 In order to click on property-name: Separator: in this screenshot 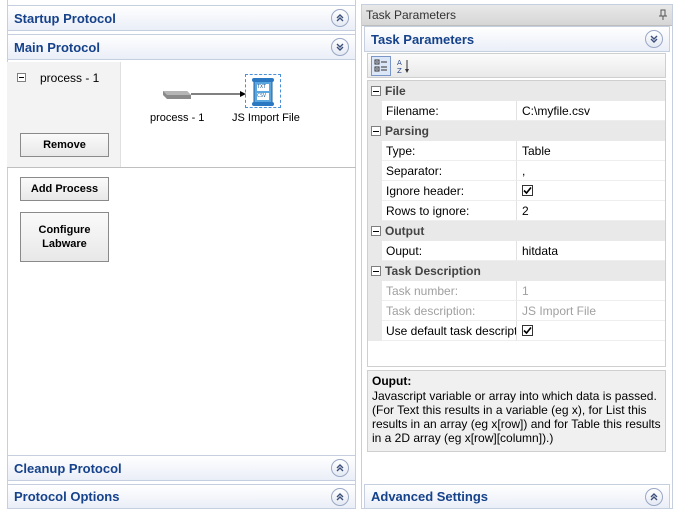, I will do `click(449, 171)`.